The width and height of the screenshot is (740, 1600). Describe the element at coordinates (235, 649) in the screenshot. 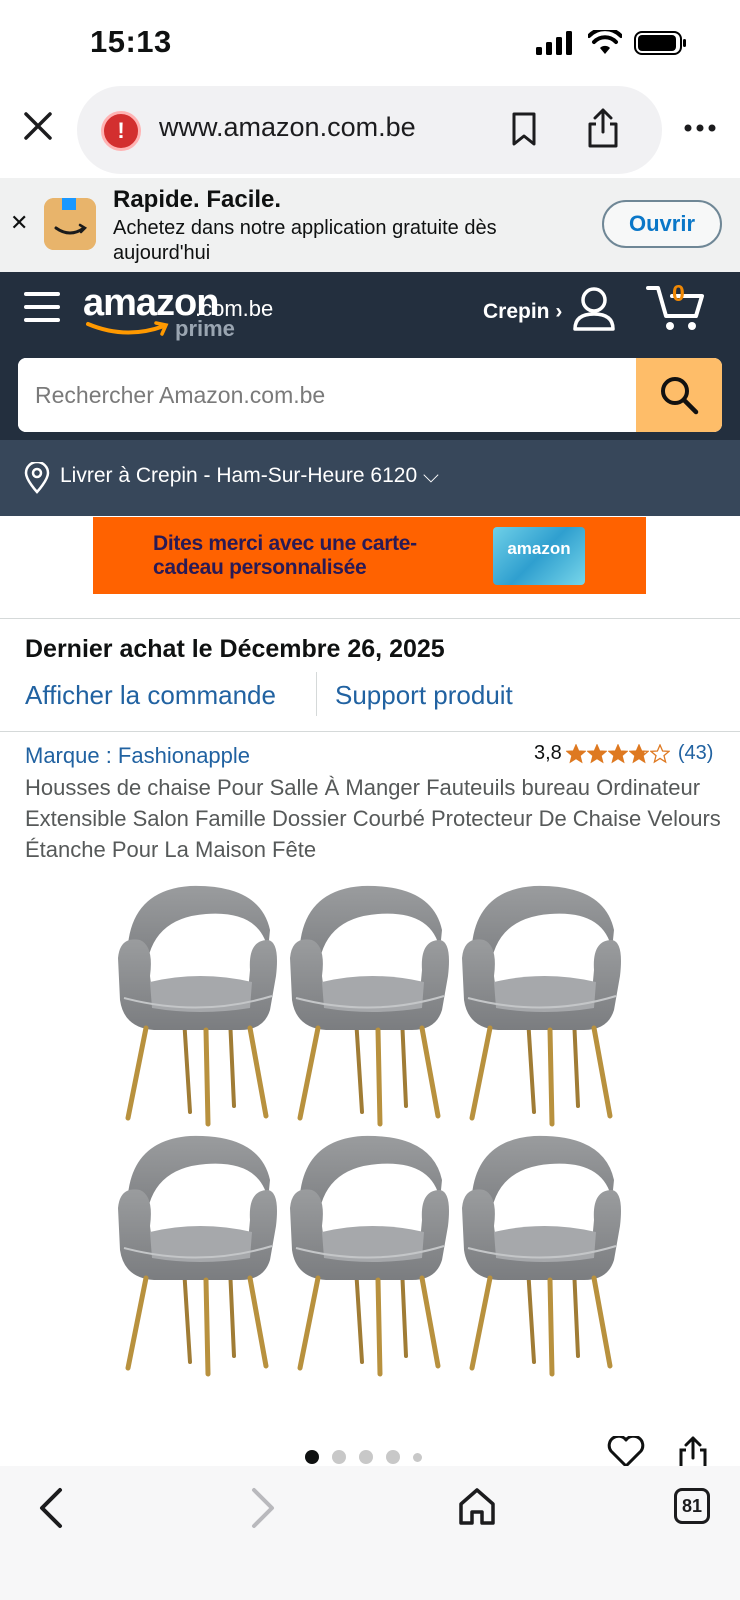

I see `last-purchase-title: Dernier achat le Décembre 26, 2025` at that location.